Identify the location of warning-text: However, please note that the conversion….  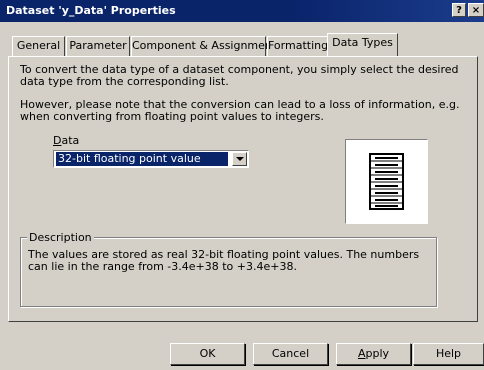
(240, 110).